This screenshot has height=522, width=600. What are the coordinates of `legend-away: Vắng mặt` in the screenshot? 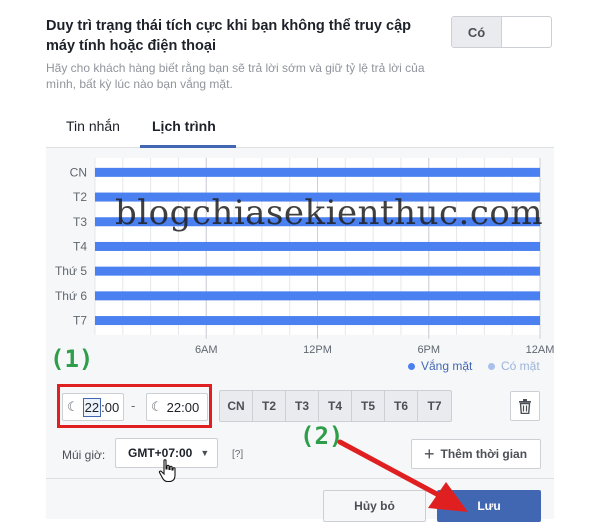 It's located at (440, 366).